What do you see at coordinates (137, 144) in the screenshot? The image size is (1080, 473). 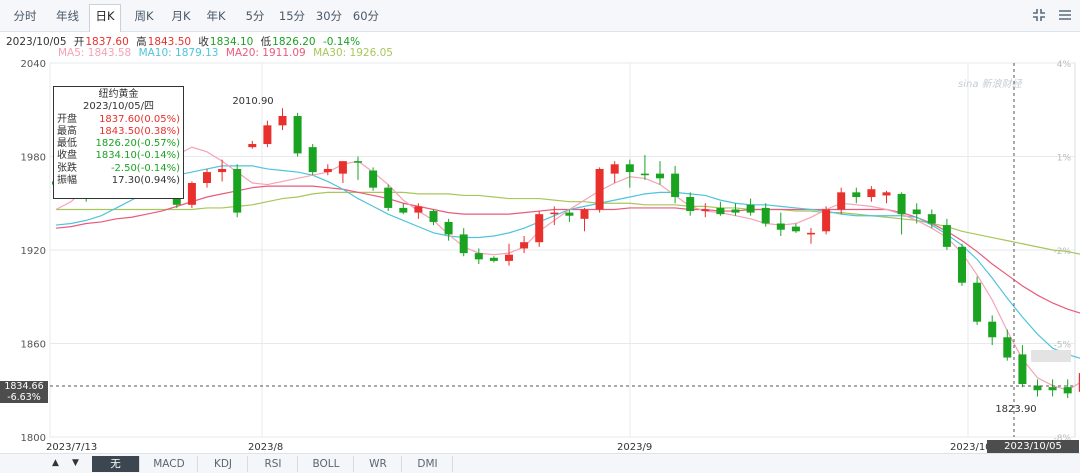 I see `tooltip-row-value: 1826.20(-0.57%)` at bounding box center [137, 144].